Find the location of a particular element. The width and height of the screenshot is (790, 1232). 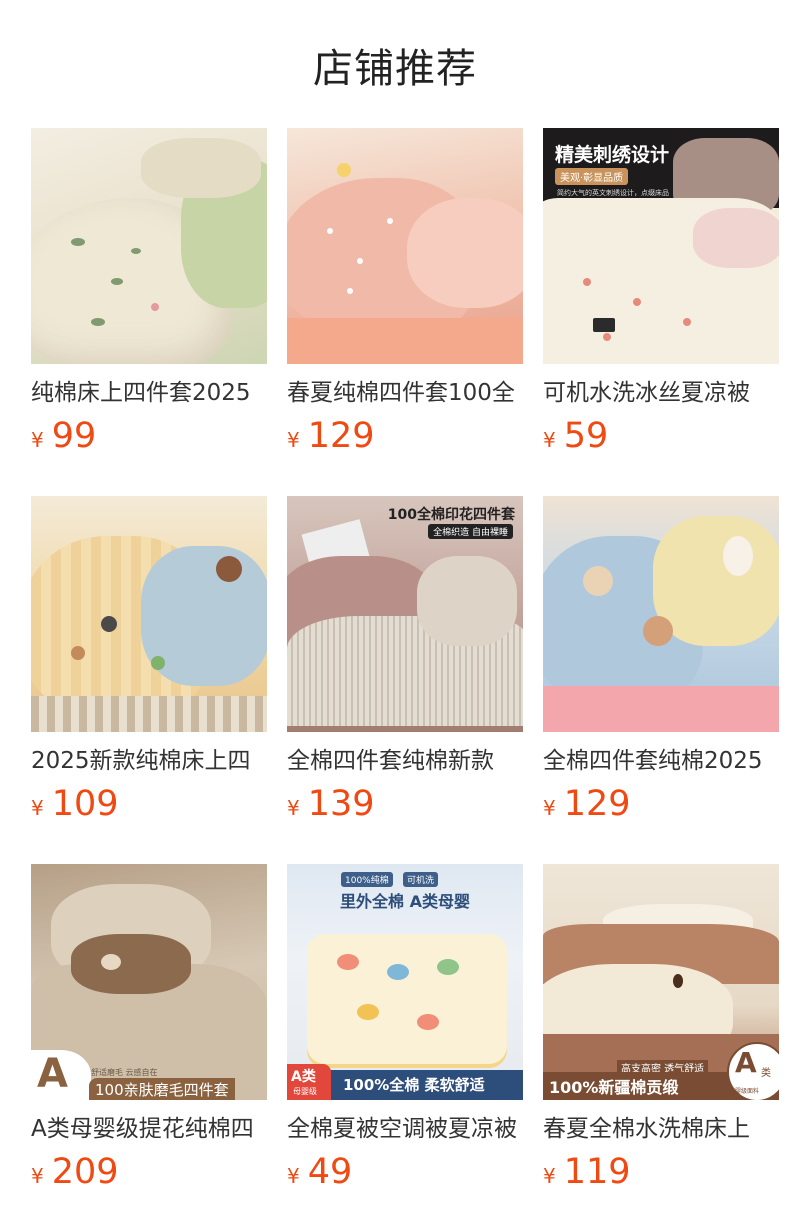

product-card: 100全棉印花四件套 全棉织造 自由裸睡 全棉四件套纯棉新款 ¥139 is located at coordinates (405, 680).